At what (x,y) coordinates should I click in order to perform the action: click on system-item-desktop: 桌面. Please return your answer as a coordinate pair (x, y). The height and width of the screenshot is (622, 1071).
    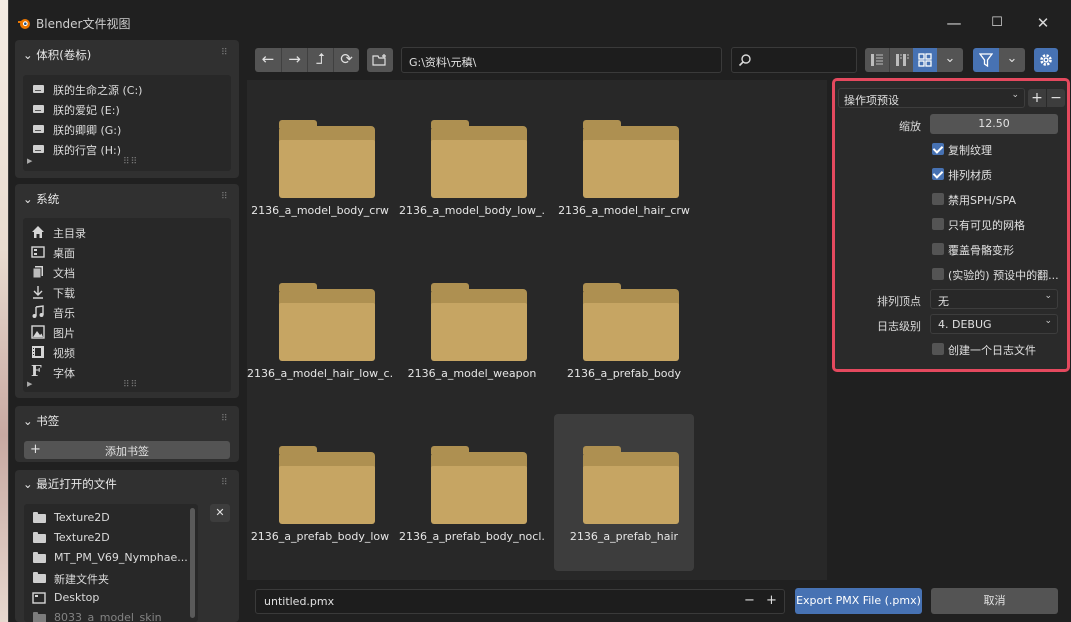
    Looking at the image, I should click on (127, 252).